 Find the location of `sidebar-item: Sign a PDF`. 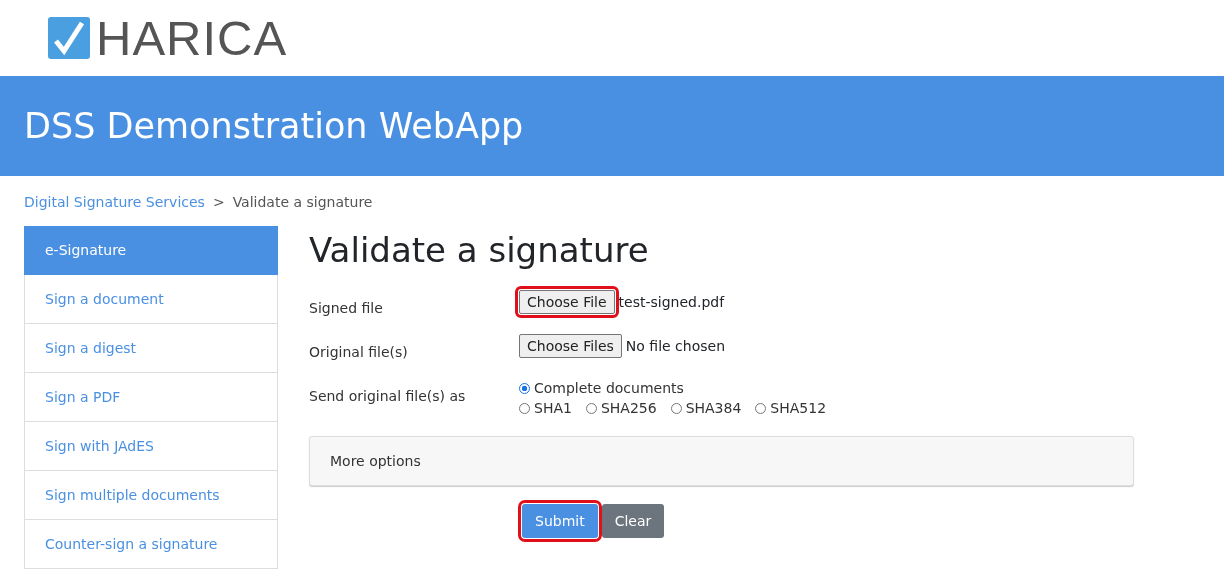

sidebar-item: Sign a PDF is located at coordinates (151, 397).